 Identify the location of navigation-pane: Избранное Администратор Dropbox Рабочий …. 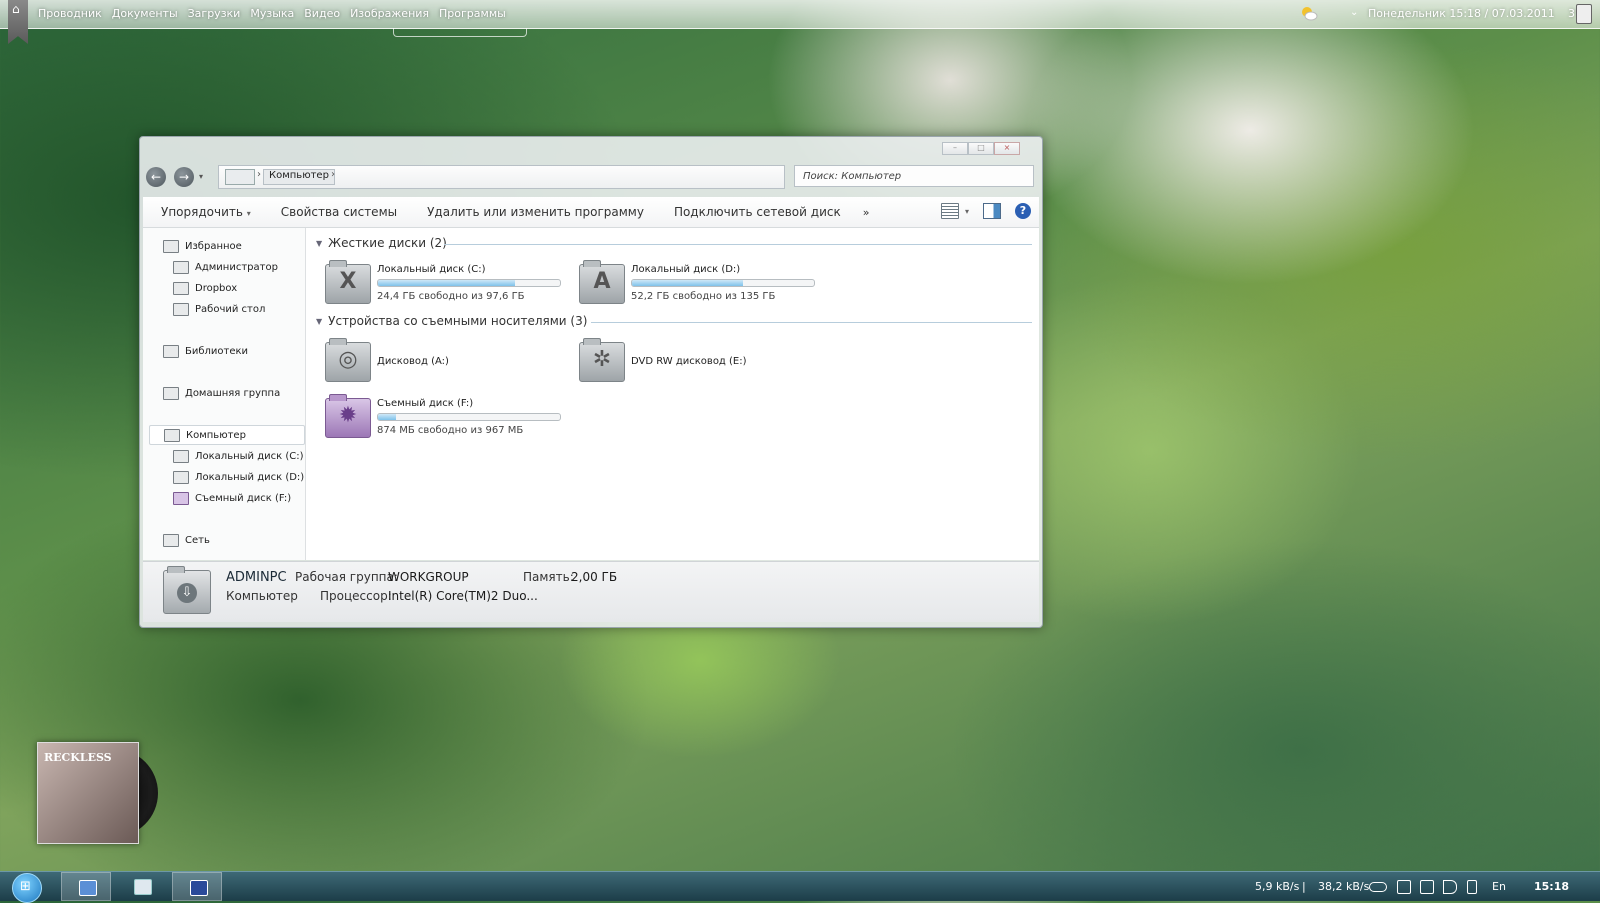
(224, 394).